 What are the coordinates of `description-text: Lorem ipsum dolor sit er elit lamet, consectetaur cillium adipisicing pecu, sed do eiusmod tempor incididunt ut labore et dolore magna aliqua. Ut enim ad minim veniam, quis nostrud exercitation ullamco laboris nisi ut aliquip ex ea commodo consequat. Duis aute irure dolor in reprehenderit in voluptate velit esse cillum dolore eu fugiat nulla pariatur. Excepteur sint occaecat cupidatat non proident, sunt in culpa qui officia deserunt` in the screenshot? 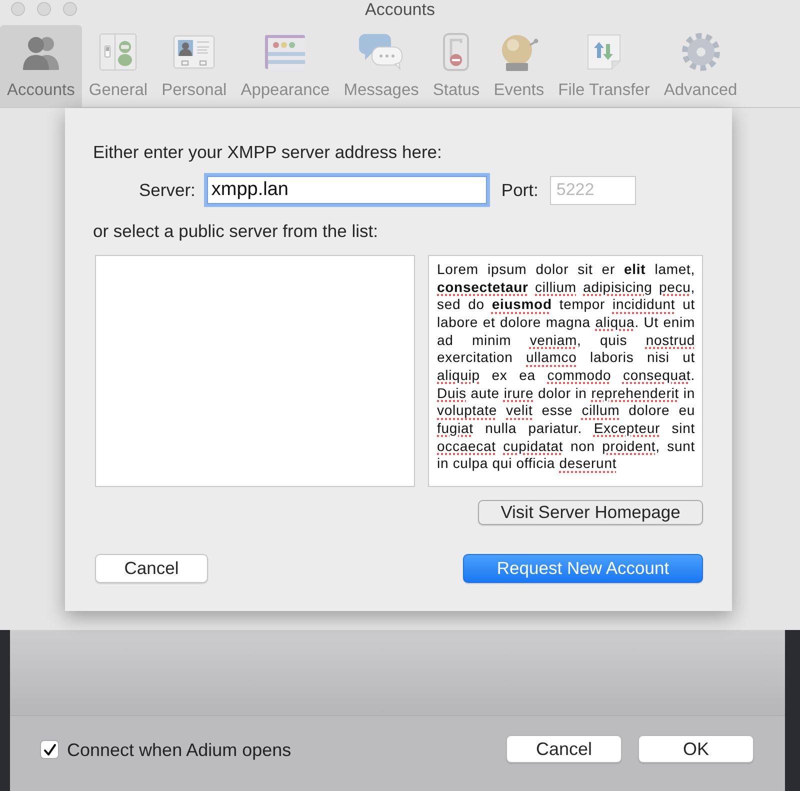 It's located at (566, 367).